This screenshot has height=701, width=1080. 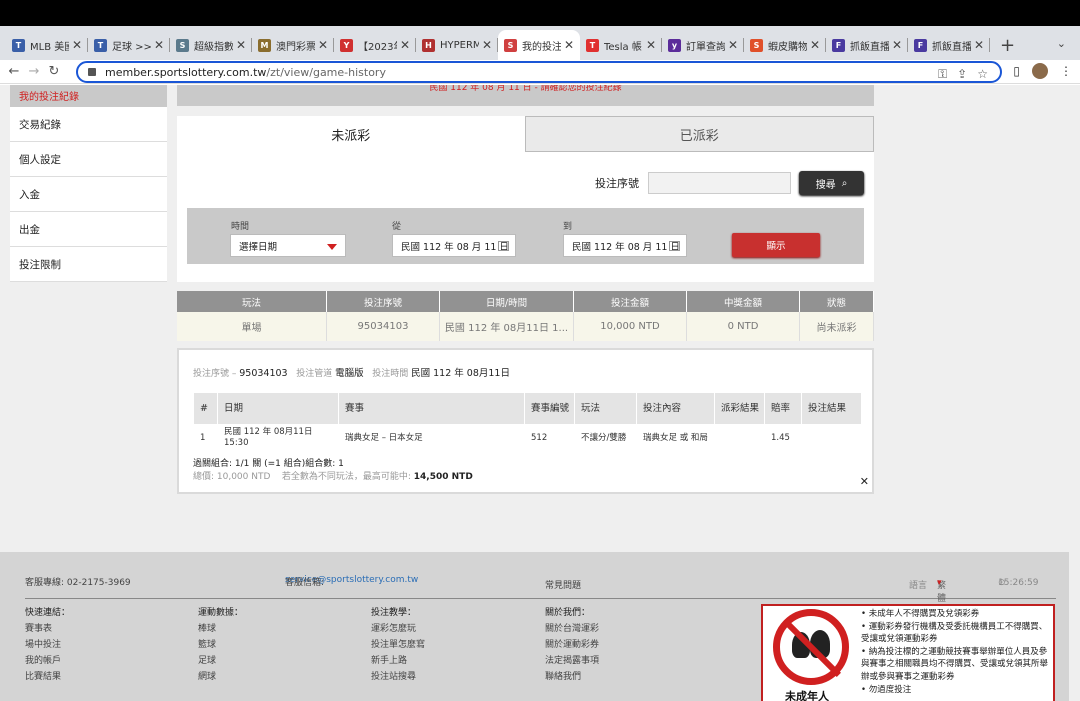 I want to click on footer-column-title: 運動數據：, so click(x=221, y=613).